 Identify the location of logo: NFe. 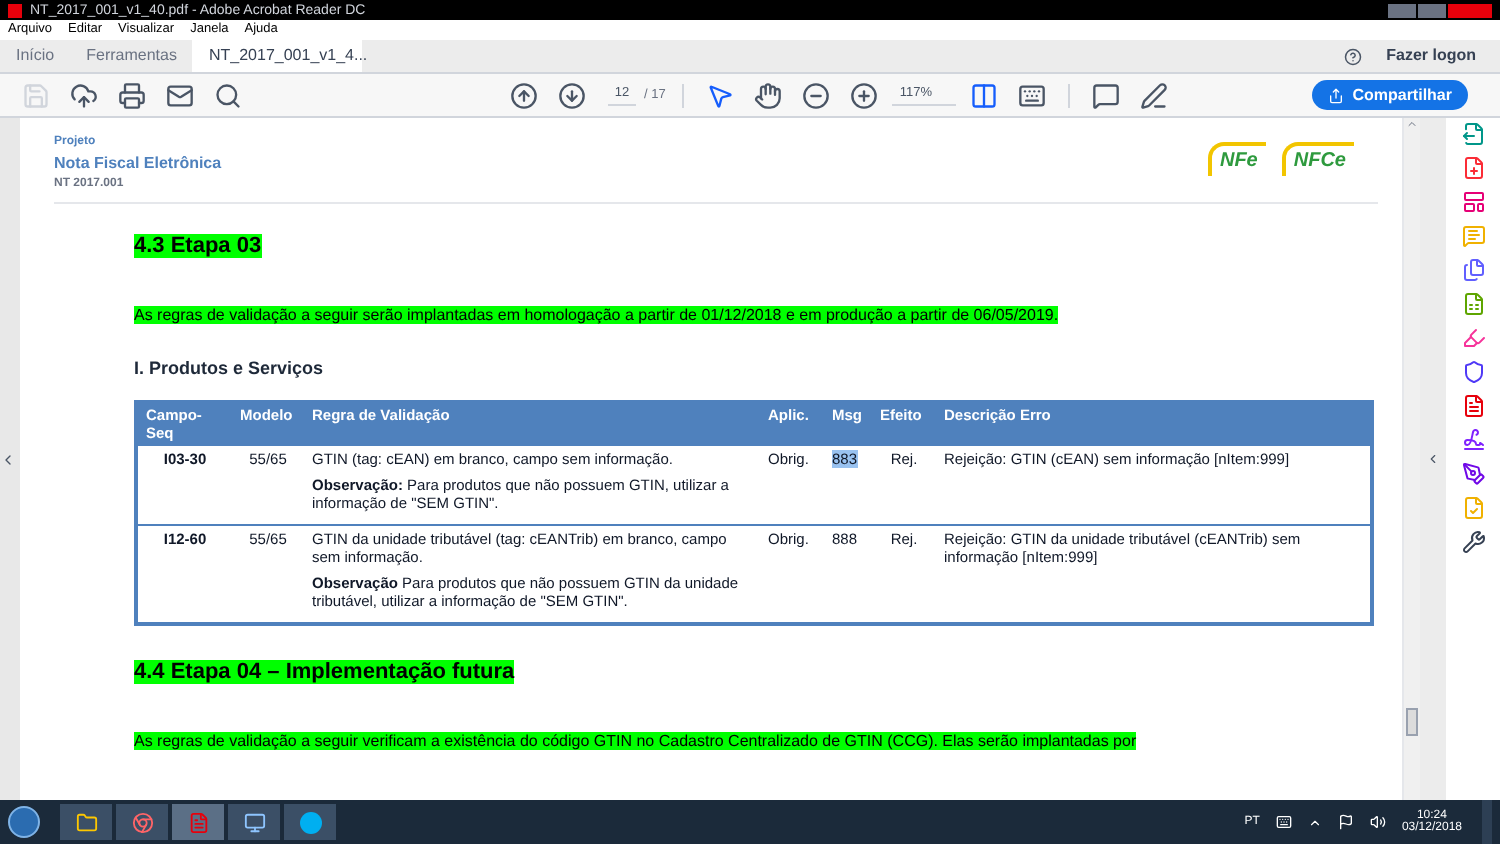
(1236, 159).